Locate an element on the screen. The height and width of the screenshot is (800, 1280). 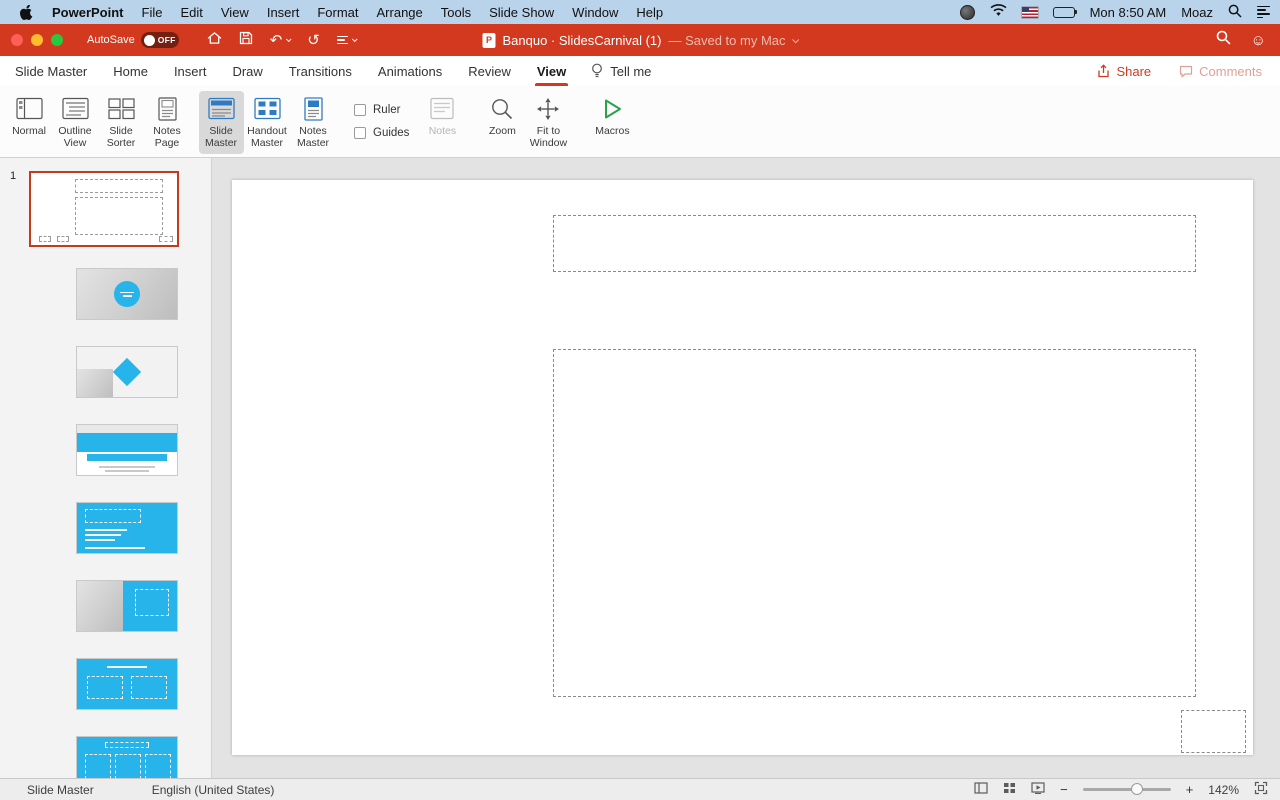
cyan-circle-shape is located at coordinates (127, 294).